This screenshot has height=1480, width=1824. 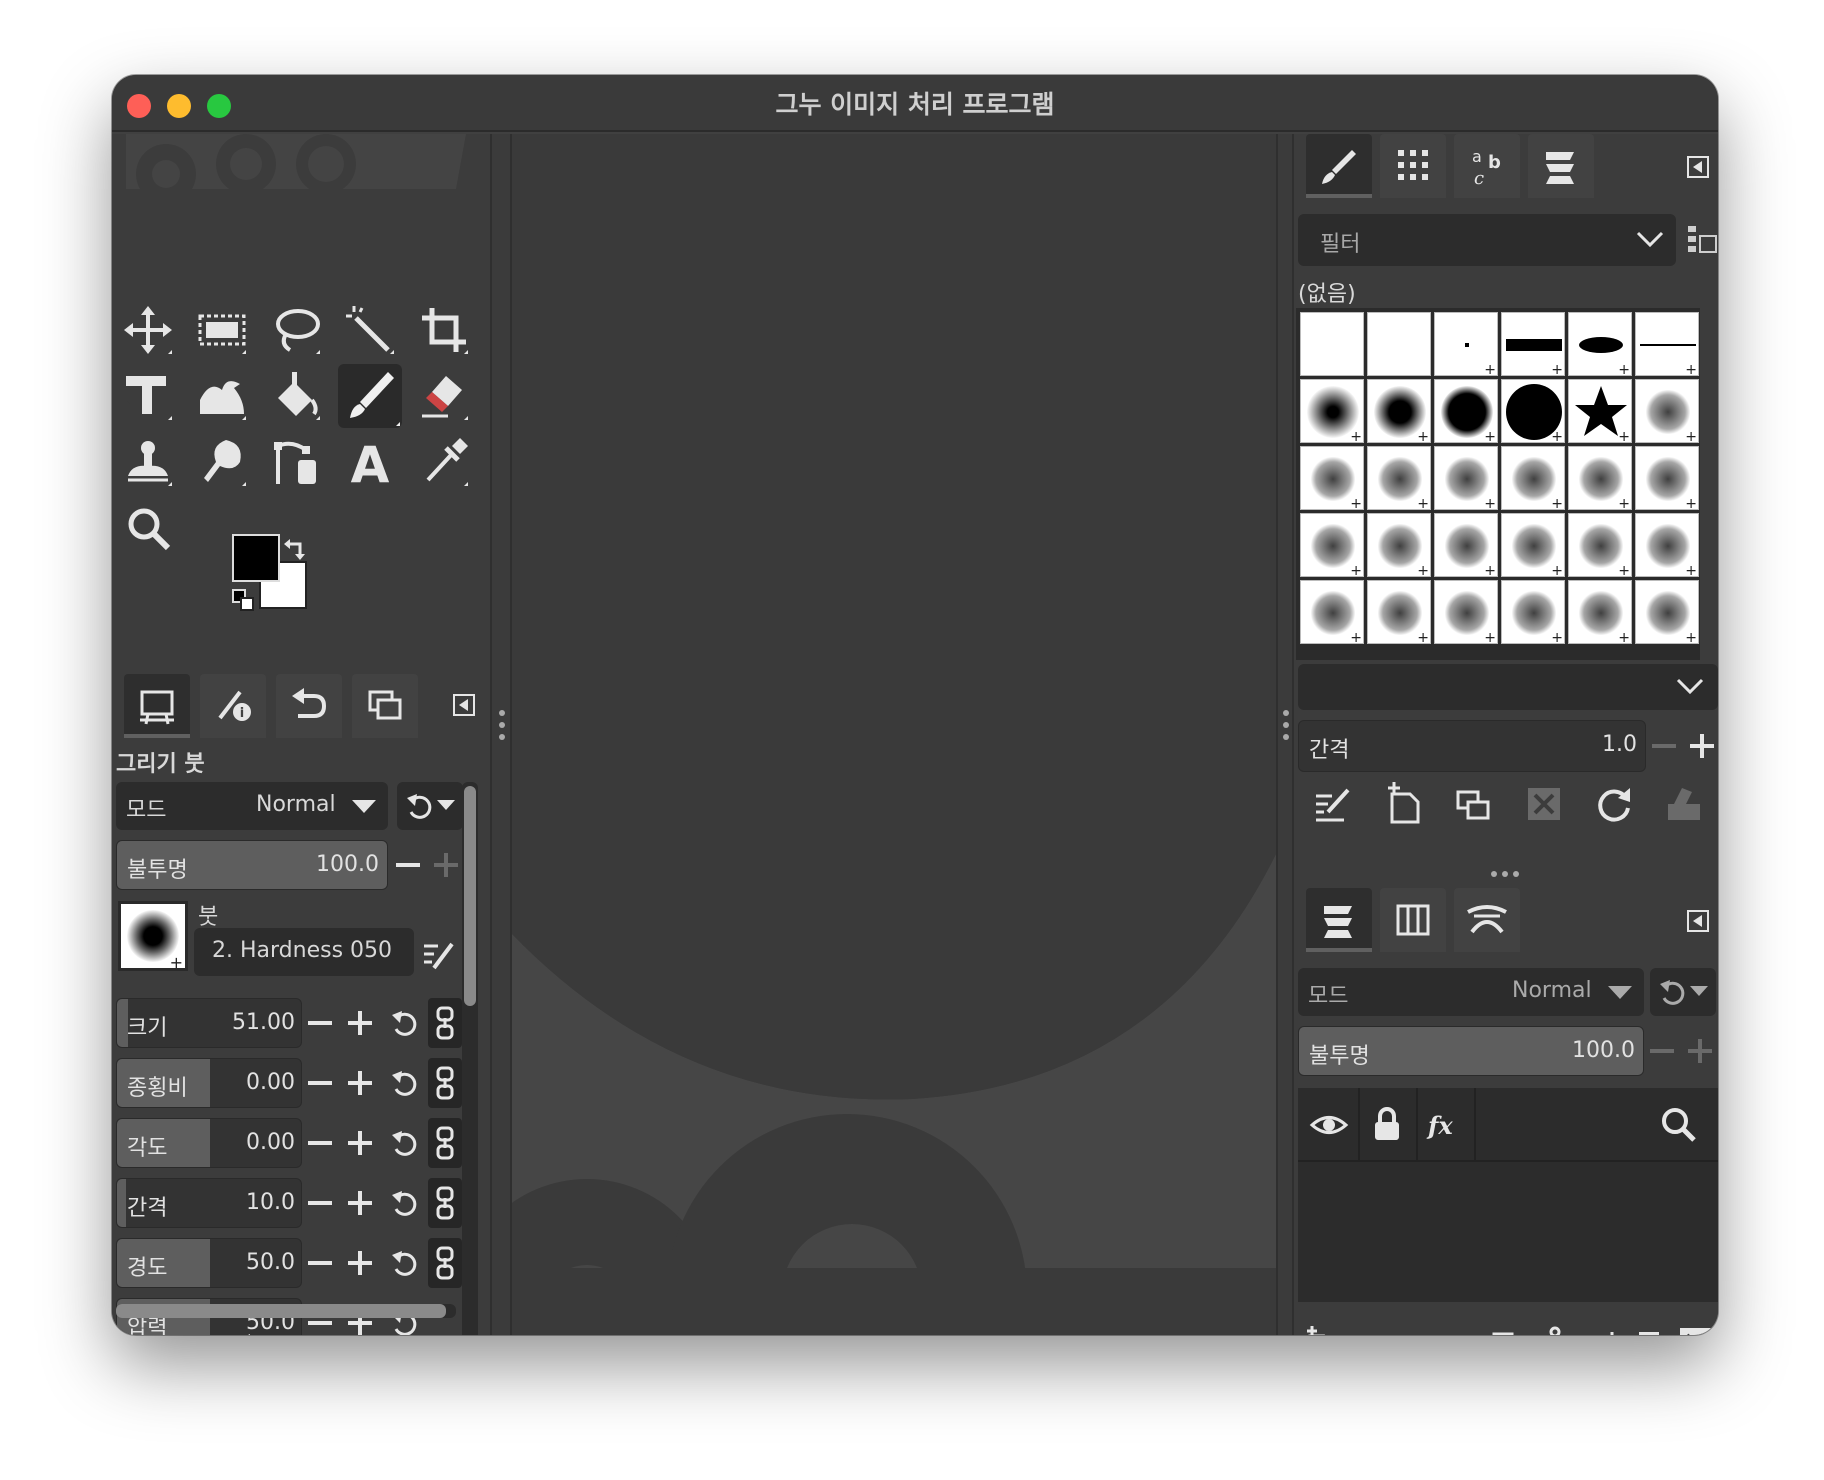 What do you see at coordinates (1339, 166) in the screenshot?
I see `tab-brushes` at bounding box center [1339, 166].